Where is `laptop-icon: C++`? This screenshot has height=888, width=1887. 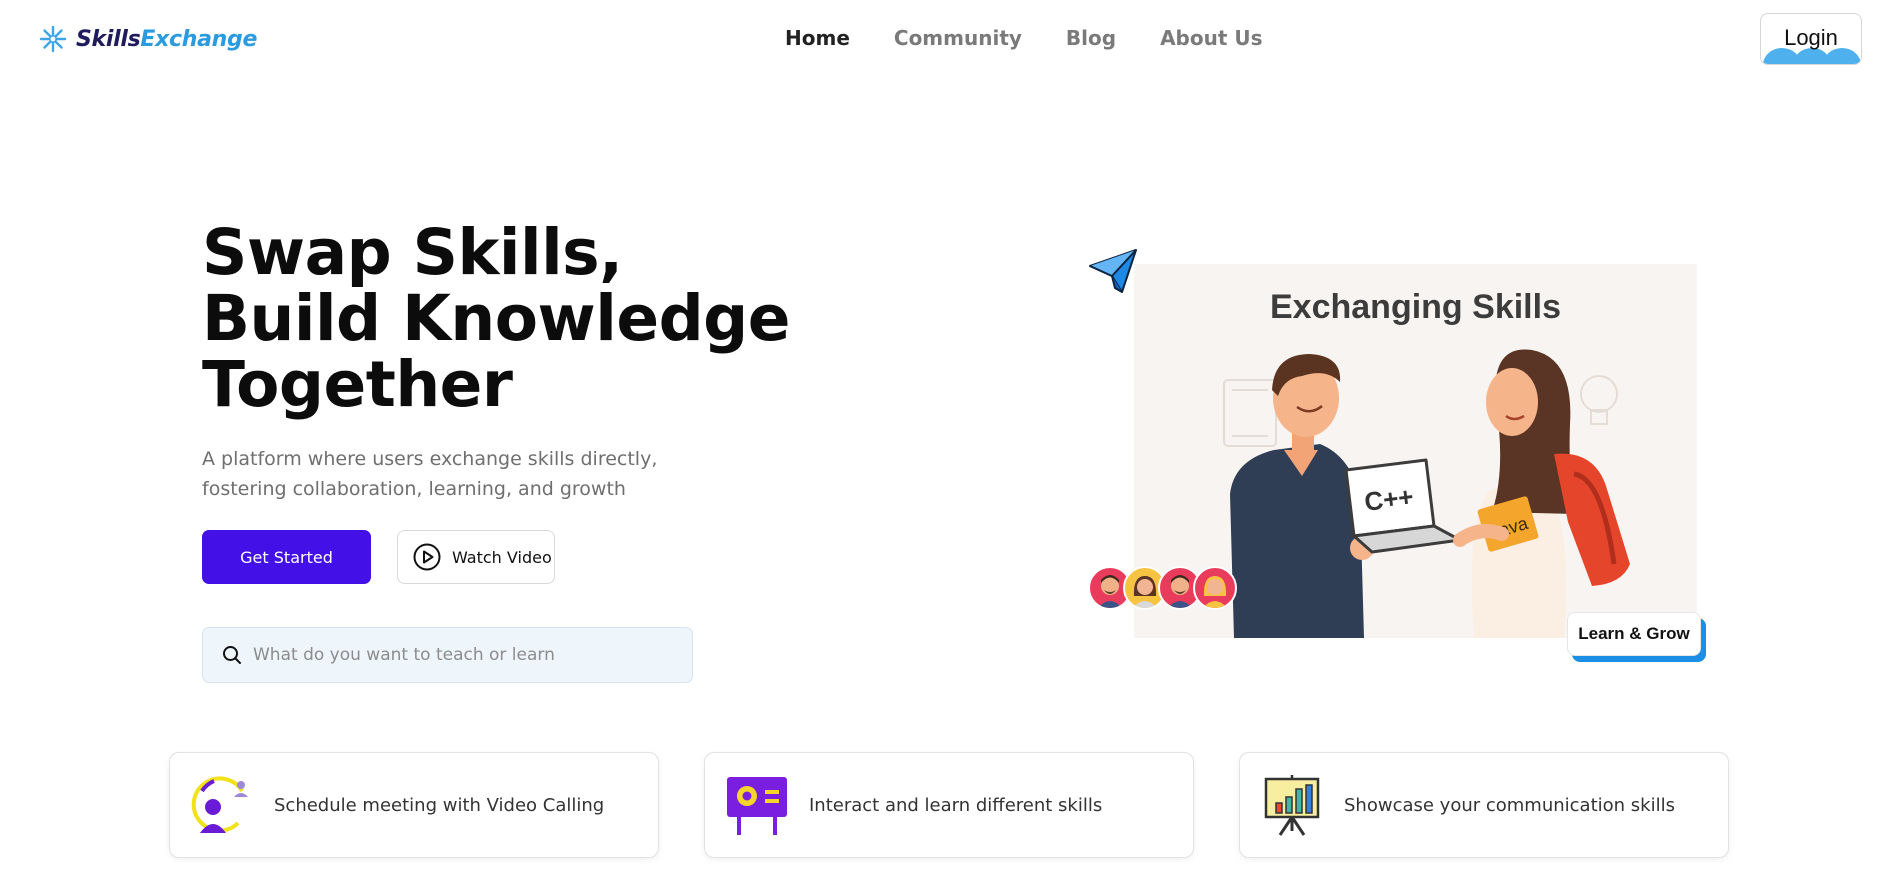 laptop-icon: C++ is located at coordinates (1403, 506).